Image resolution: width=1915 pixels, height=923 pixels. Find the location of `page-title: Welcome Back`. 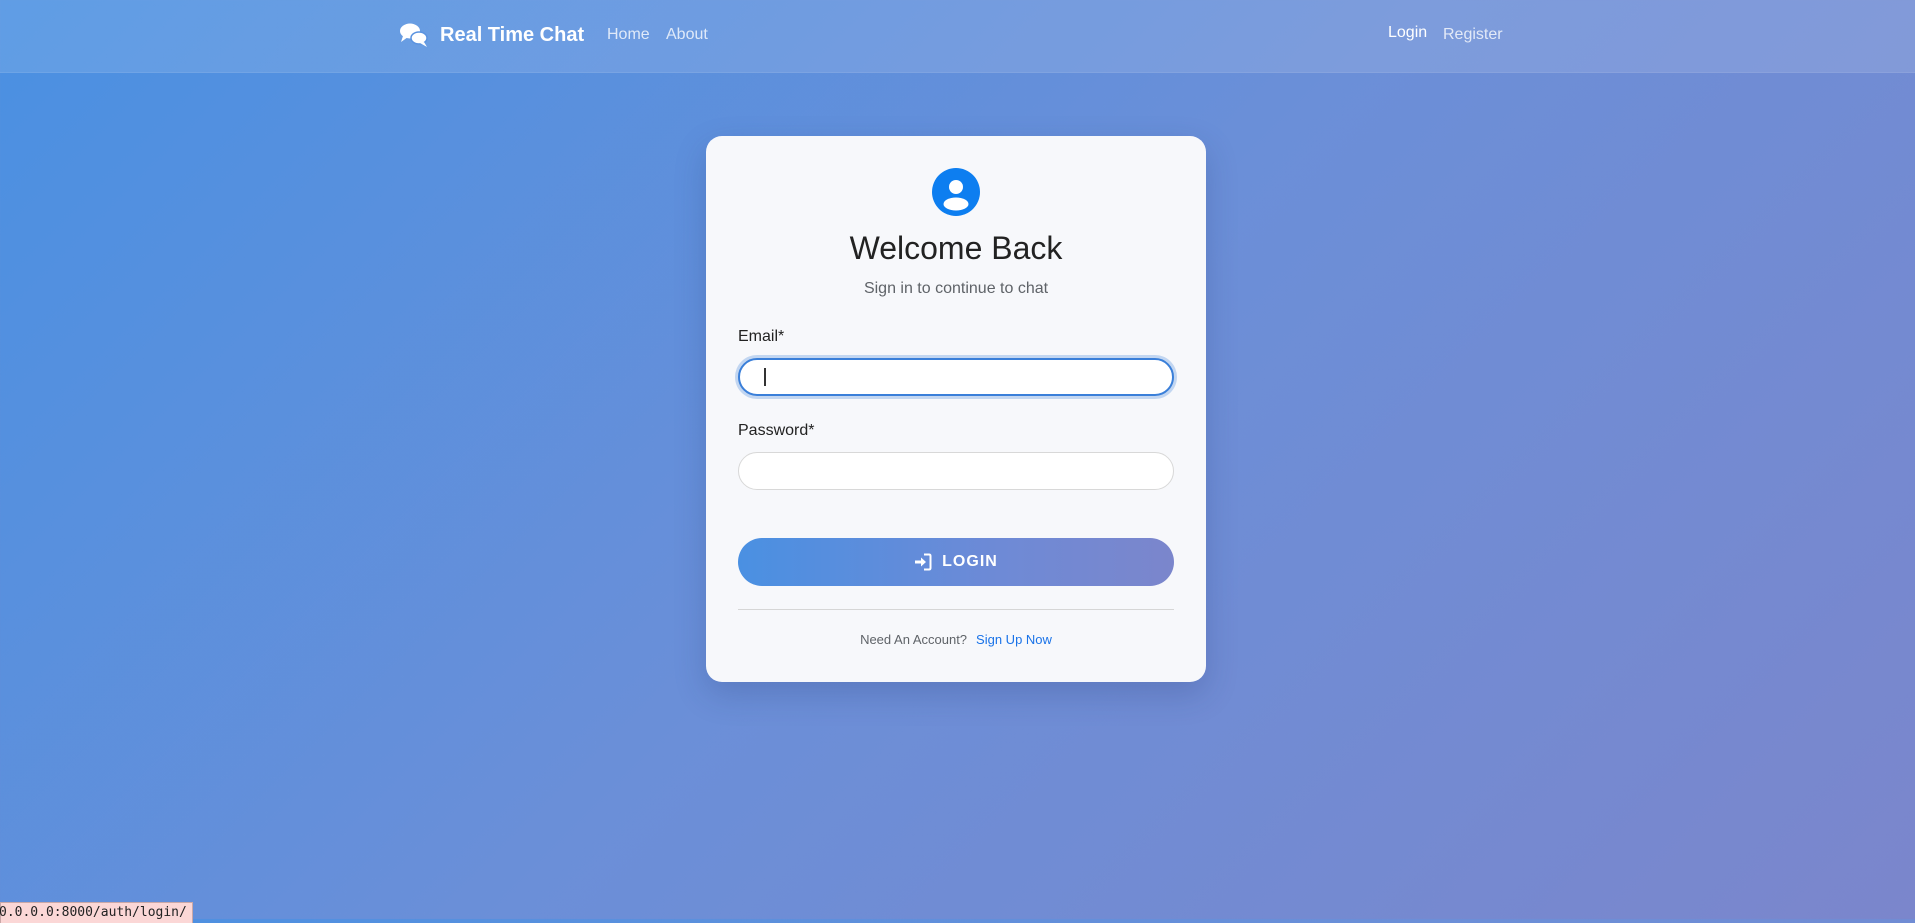

page-title: Welcome Back is located at coordinates (956, 248).